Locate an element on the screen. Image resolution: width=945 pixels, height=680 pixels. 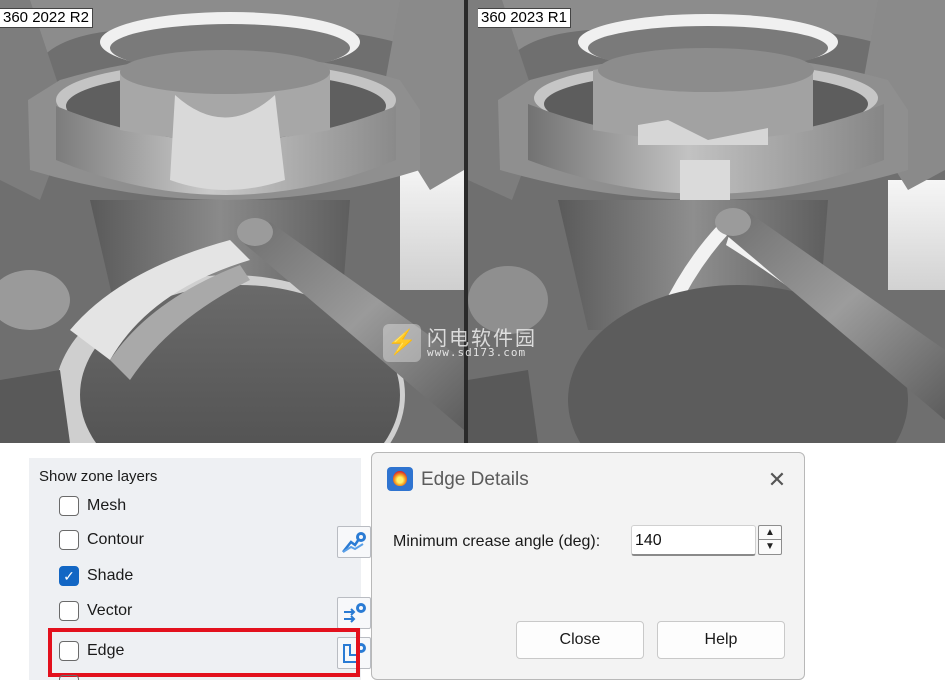
viewport-label-right: 360 2023 R1 is located at coordinates (524, 18).